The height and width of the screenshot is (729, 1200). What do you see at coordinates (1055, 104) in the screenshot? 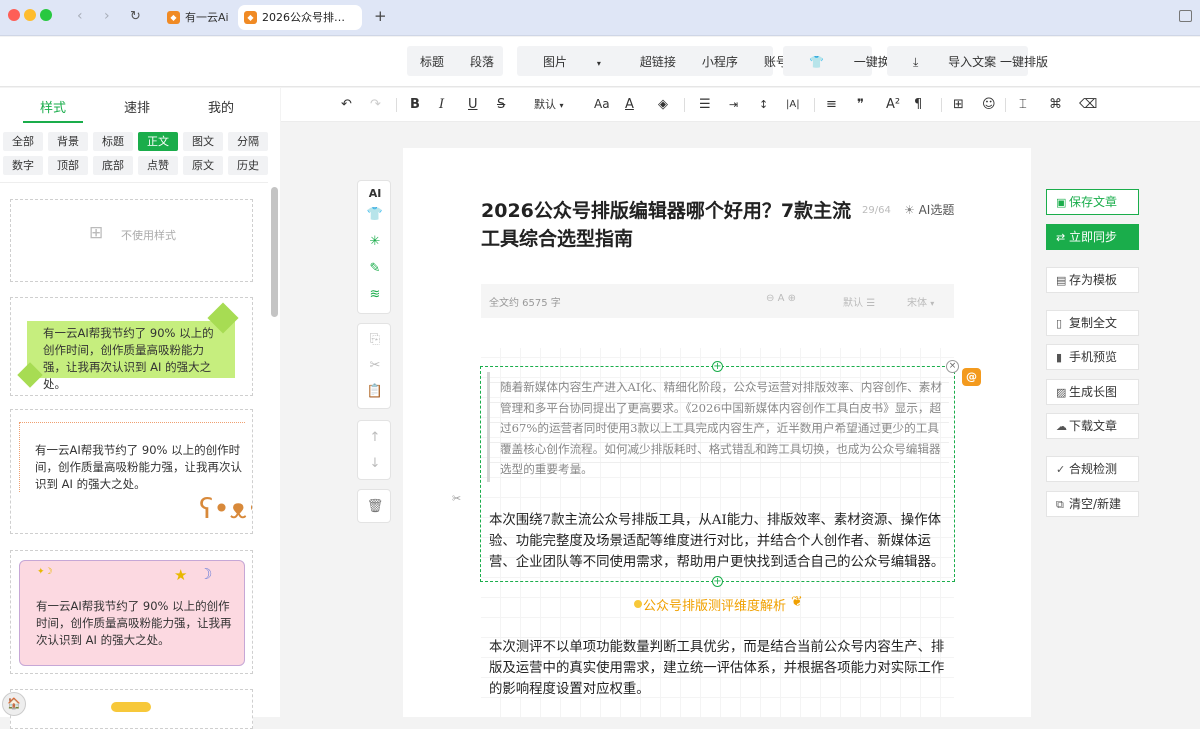
I see `paint-icon: ⌘` at bounding box center [1055, 104].